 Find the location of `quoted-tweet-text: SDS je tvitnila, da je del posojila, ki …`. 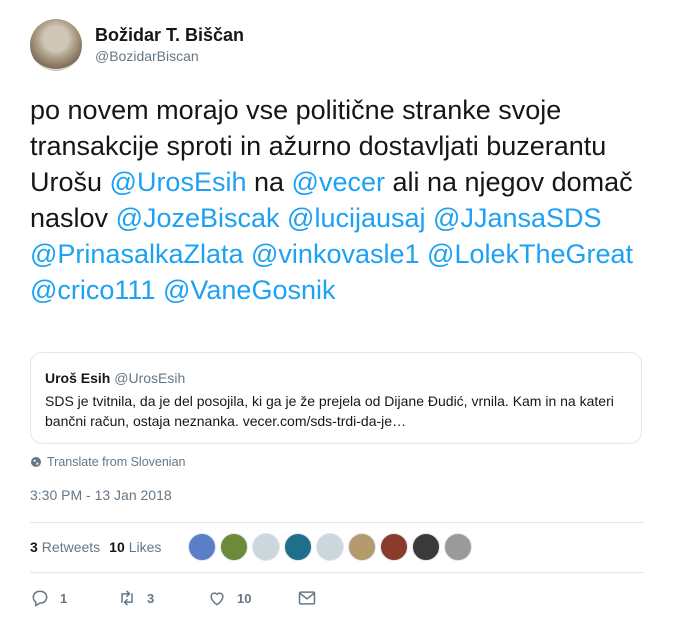

quoted-tweet-text: SDS je tvitnila, da je del posojila, ki … is located at coordinates (329, 411).